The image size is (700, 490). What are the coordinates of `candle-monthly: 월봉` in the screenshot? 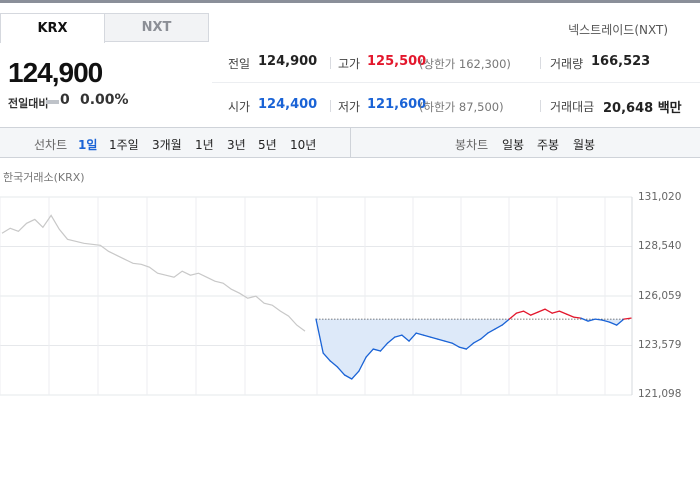 It's located at (584, 144).